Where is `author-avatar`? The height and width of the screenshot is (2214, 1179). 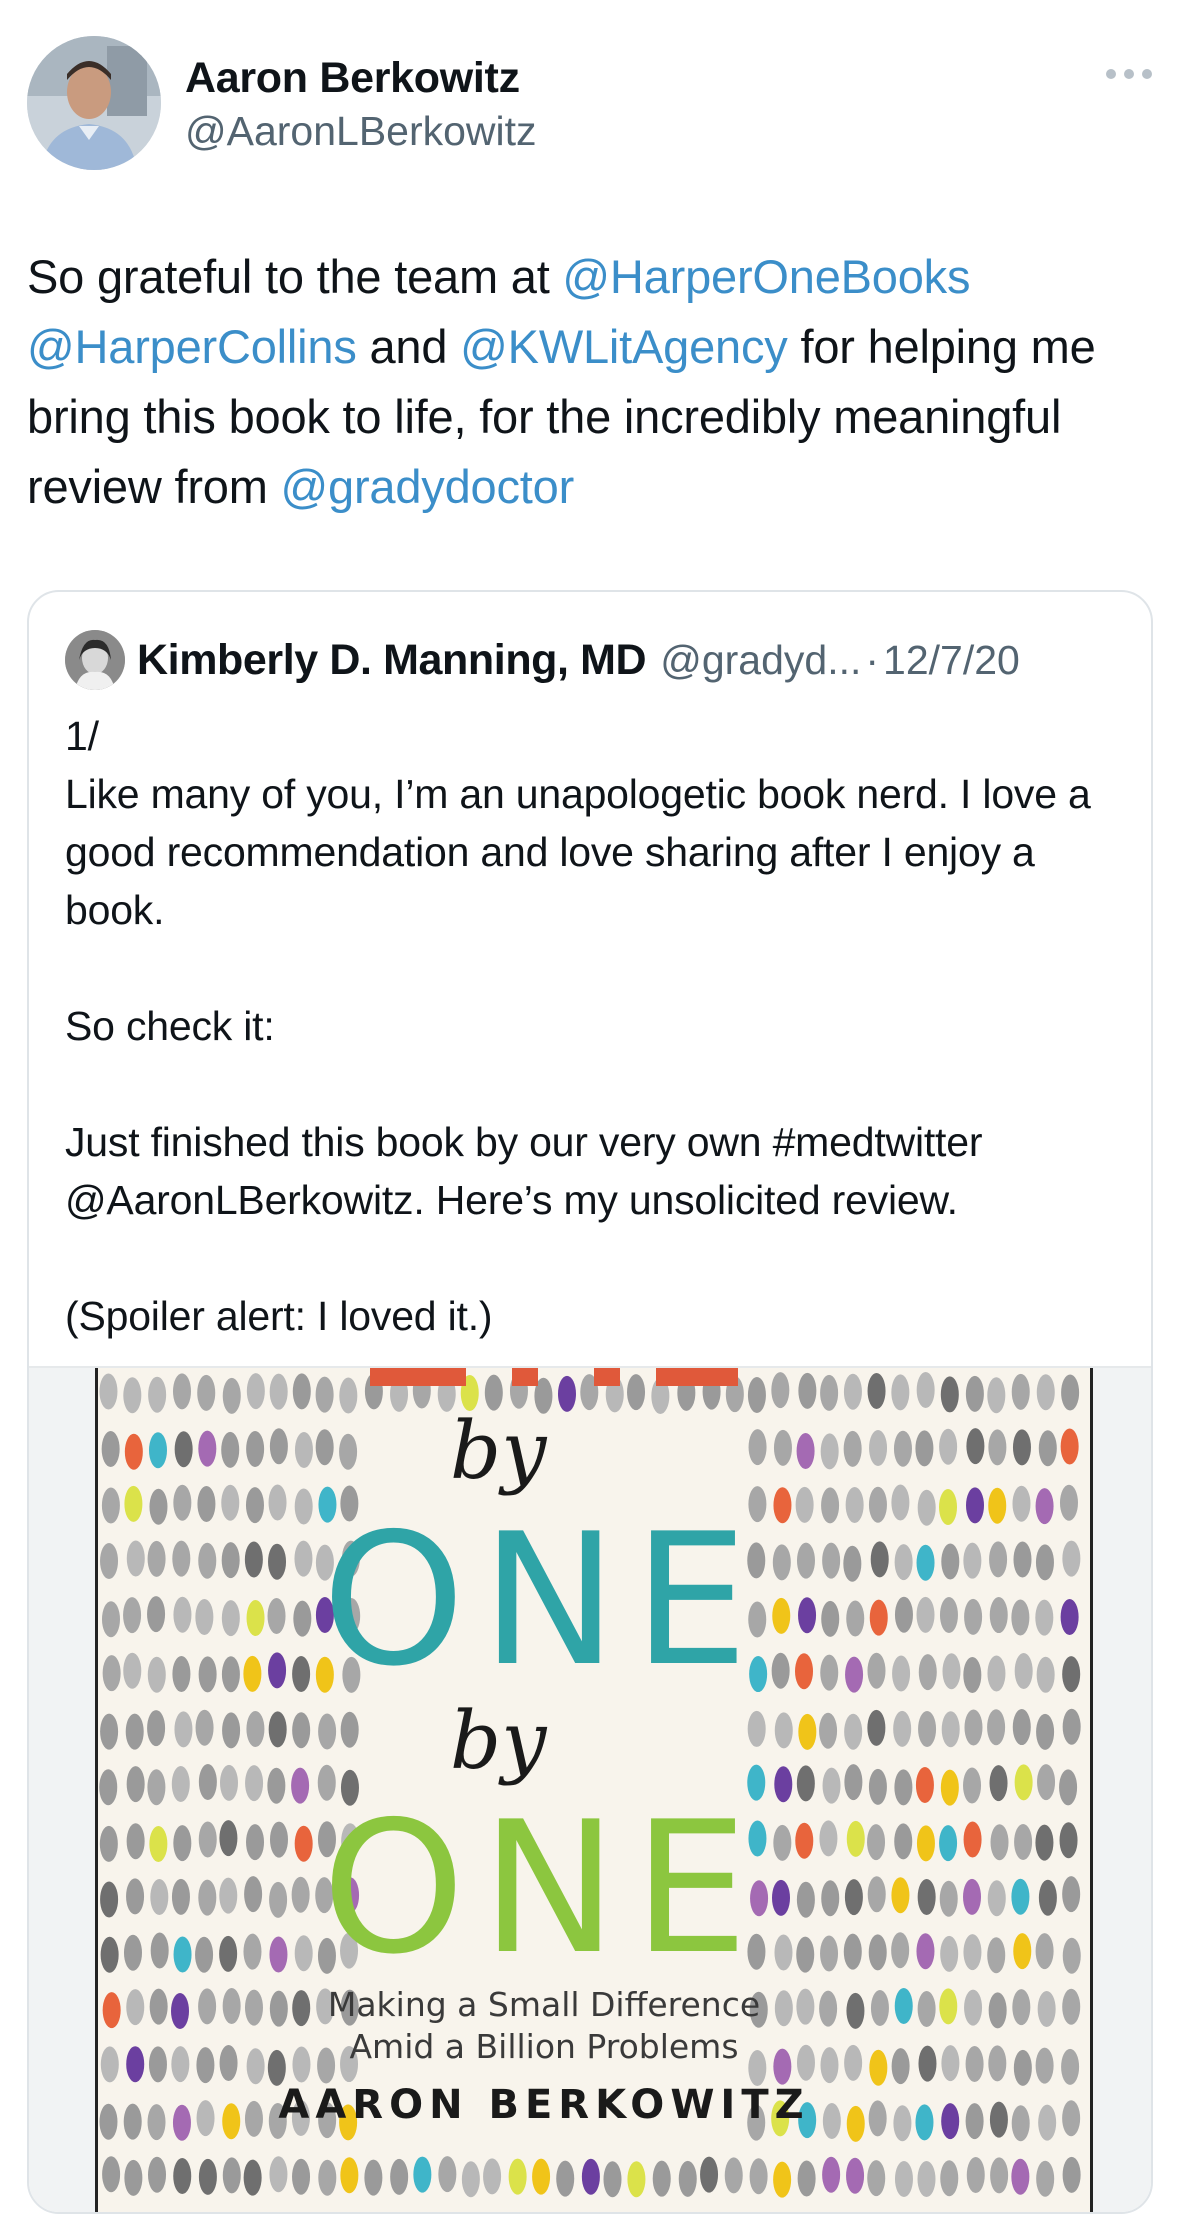
author-avatar is located at coordinates (94, 103).